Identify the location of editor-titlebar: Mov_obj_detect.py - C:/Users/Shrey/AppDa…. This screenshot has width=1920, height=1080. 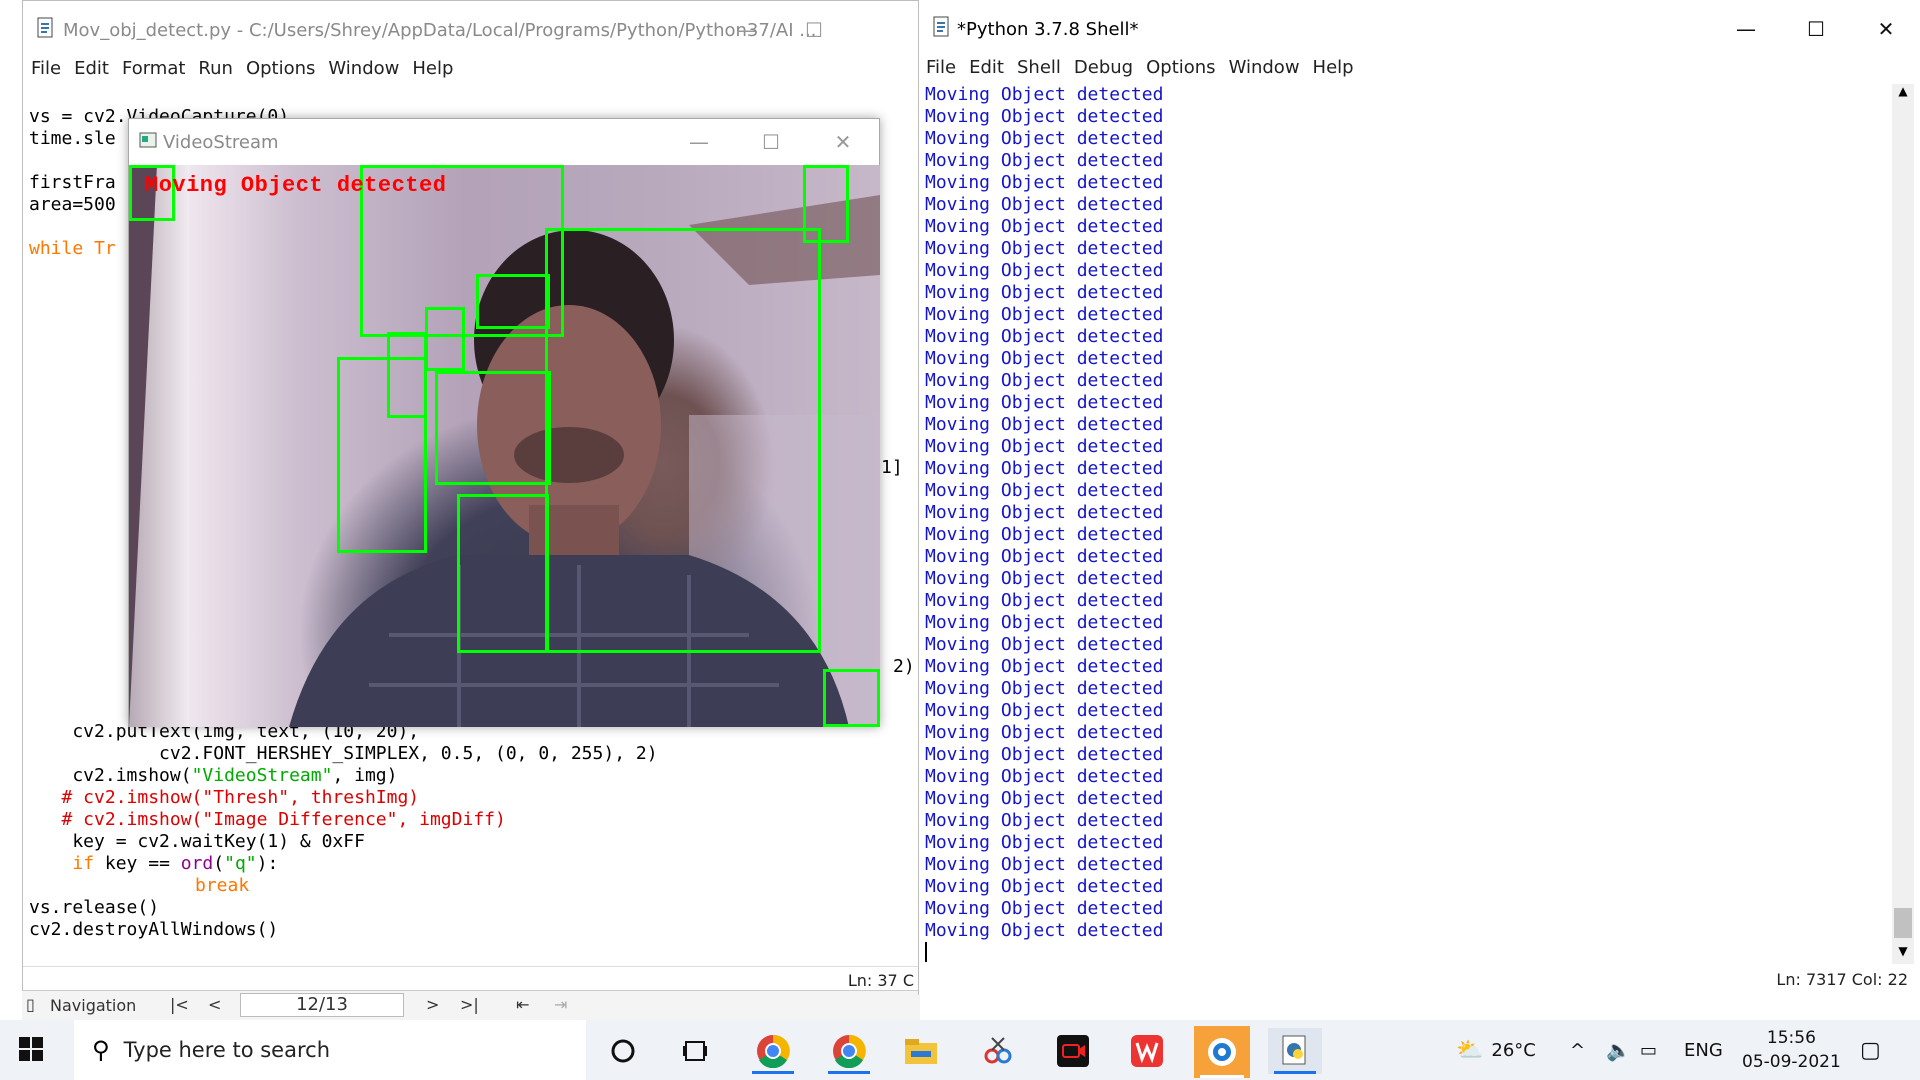
(471, 30).